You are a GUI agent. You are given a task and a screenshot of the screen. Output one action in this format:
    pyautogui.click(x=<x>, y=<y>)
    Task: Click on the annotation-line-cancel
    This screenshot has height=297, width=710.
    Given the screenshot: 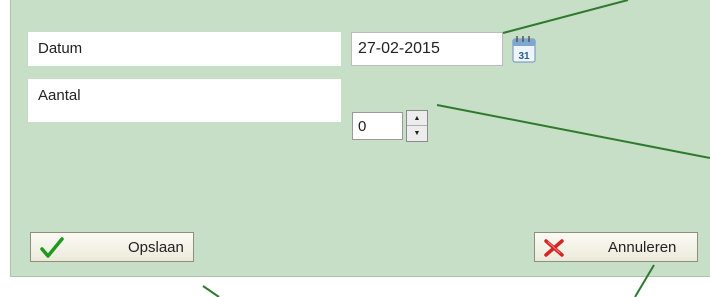 What is the action you would take?
    pyautogui.click(x=644, y=280)
    